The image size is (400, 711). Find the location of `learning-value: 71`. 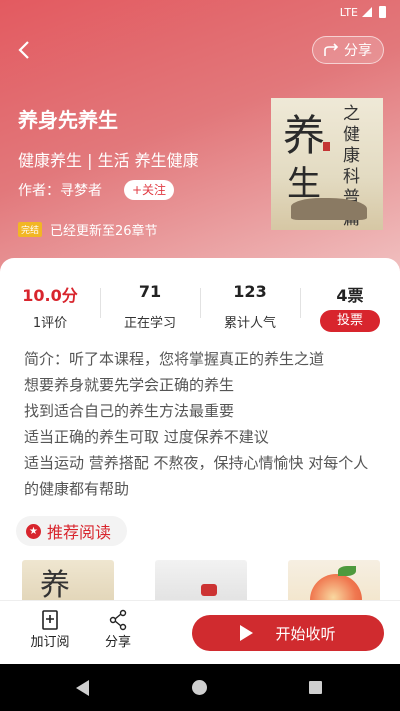

learning-value: 71 is located at coordinates (150, 291).